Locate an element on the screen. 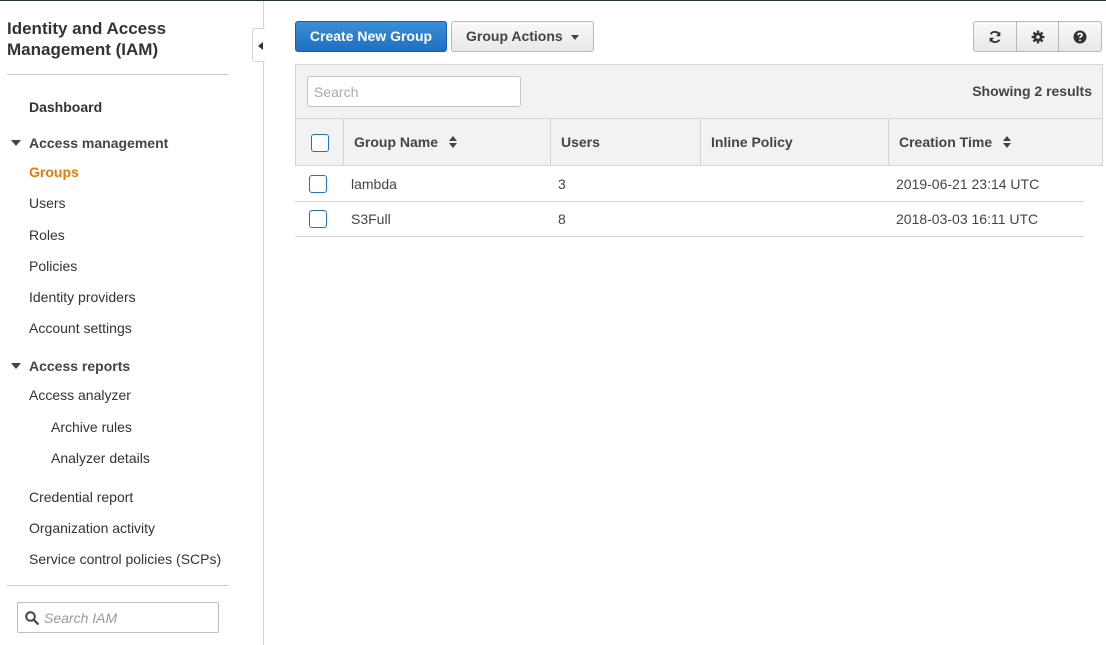 This screenshot has width=1106, height=645. sidebar-item-groups: Groups is located at coordinates (54, 172).